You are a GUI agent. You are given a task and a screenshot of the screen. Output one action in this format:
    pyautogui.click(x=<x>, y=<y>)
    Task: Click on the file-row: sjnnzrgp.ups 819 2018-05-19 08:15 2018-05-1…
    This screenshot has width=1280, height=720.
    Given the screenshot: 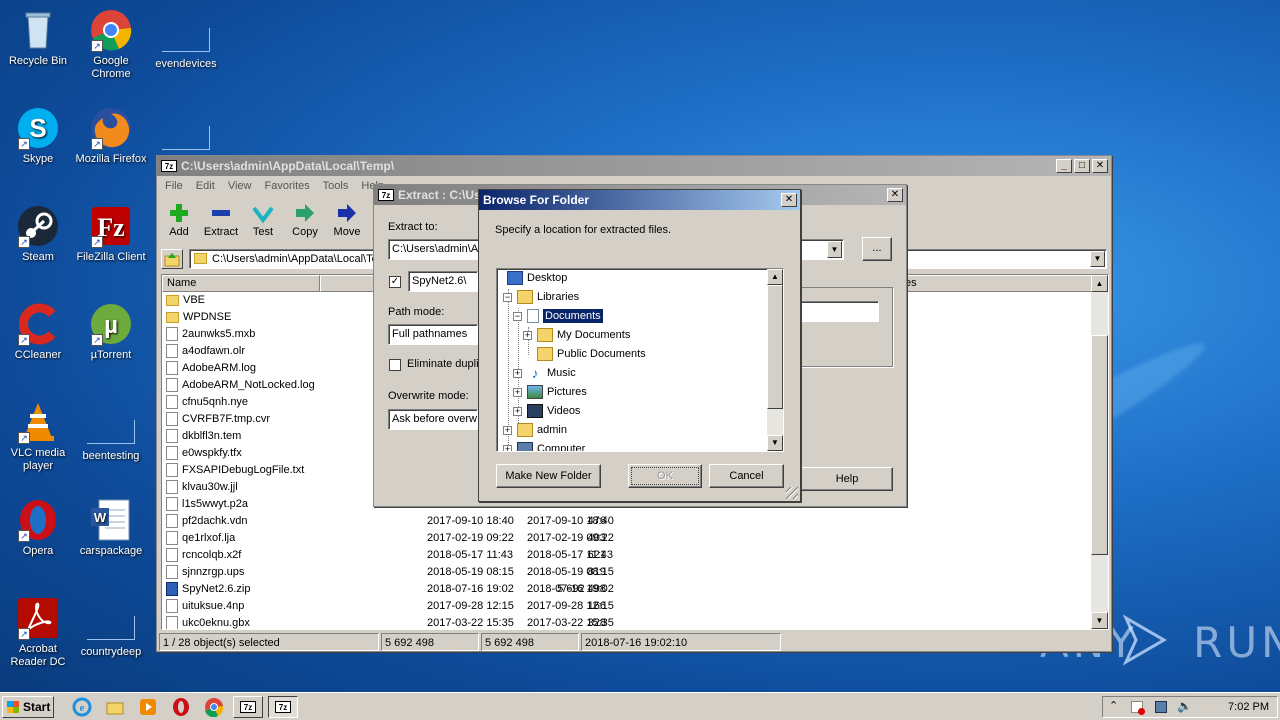 What is the action you would take?
    pyautogui.click(x=626, y=572)
    